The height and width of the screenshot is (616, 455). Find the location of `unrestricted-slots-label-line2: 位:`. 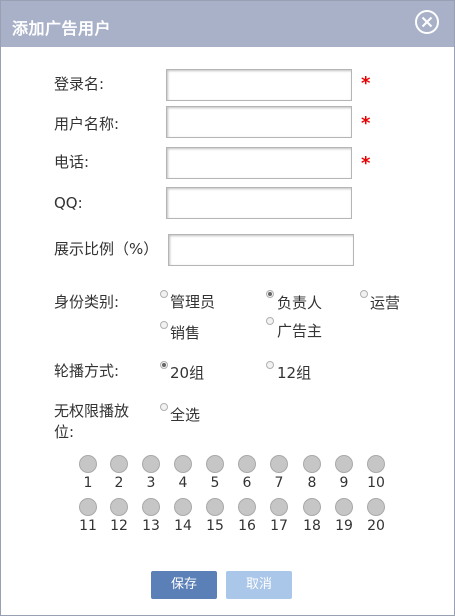

unrestricted-slots-label-line2: 位: is located at coordinates (64, 432).